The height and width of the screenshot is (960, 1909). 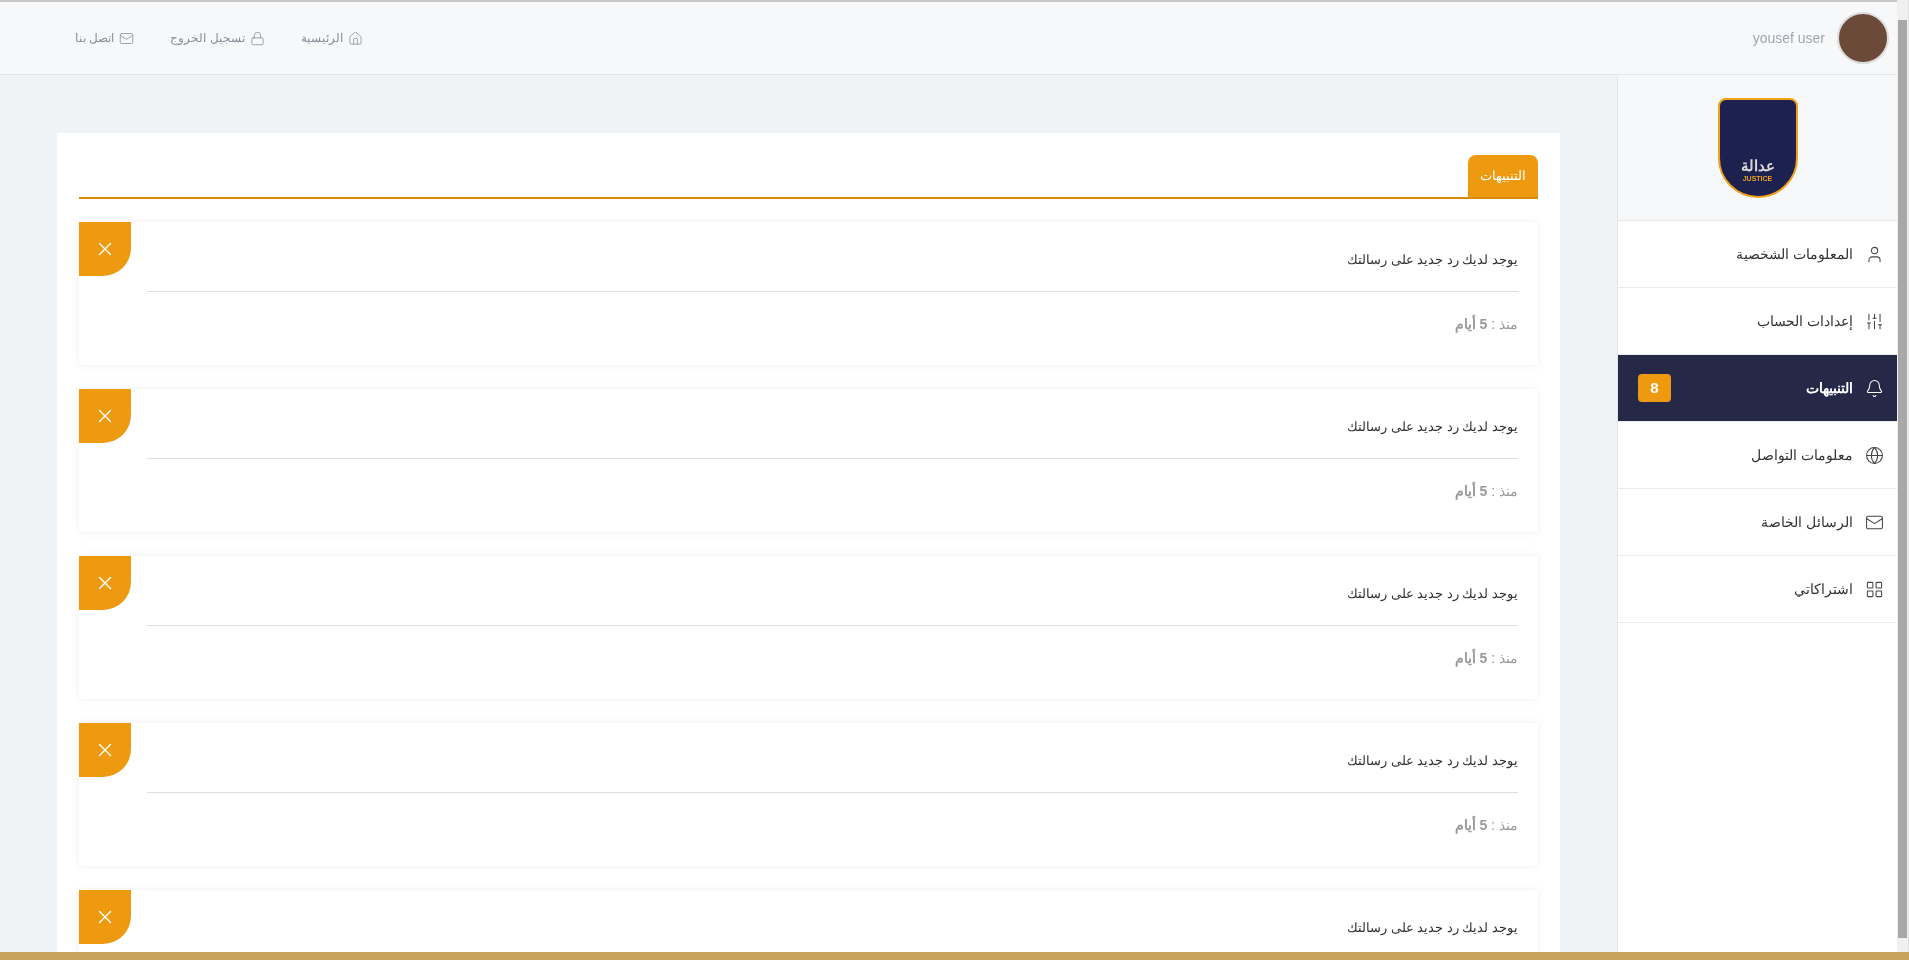 What do you see at coordinates (257, 38) in the screenshot?
I see `lock-icon` at bounding box center [257, 38].